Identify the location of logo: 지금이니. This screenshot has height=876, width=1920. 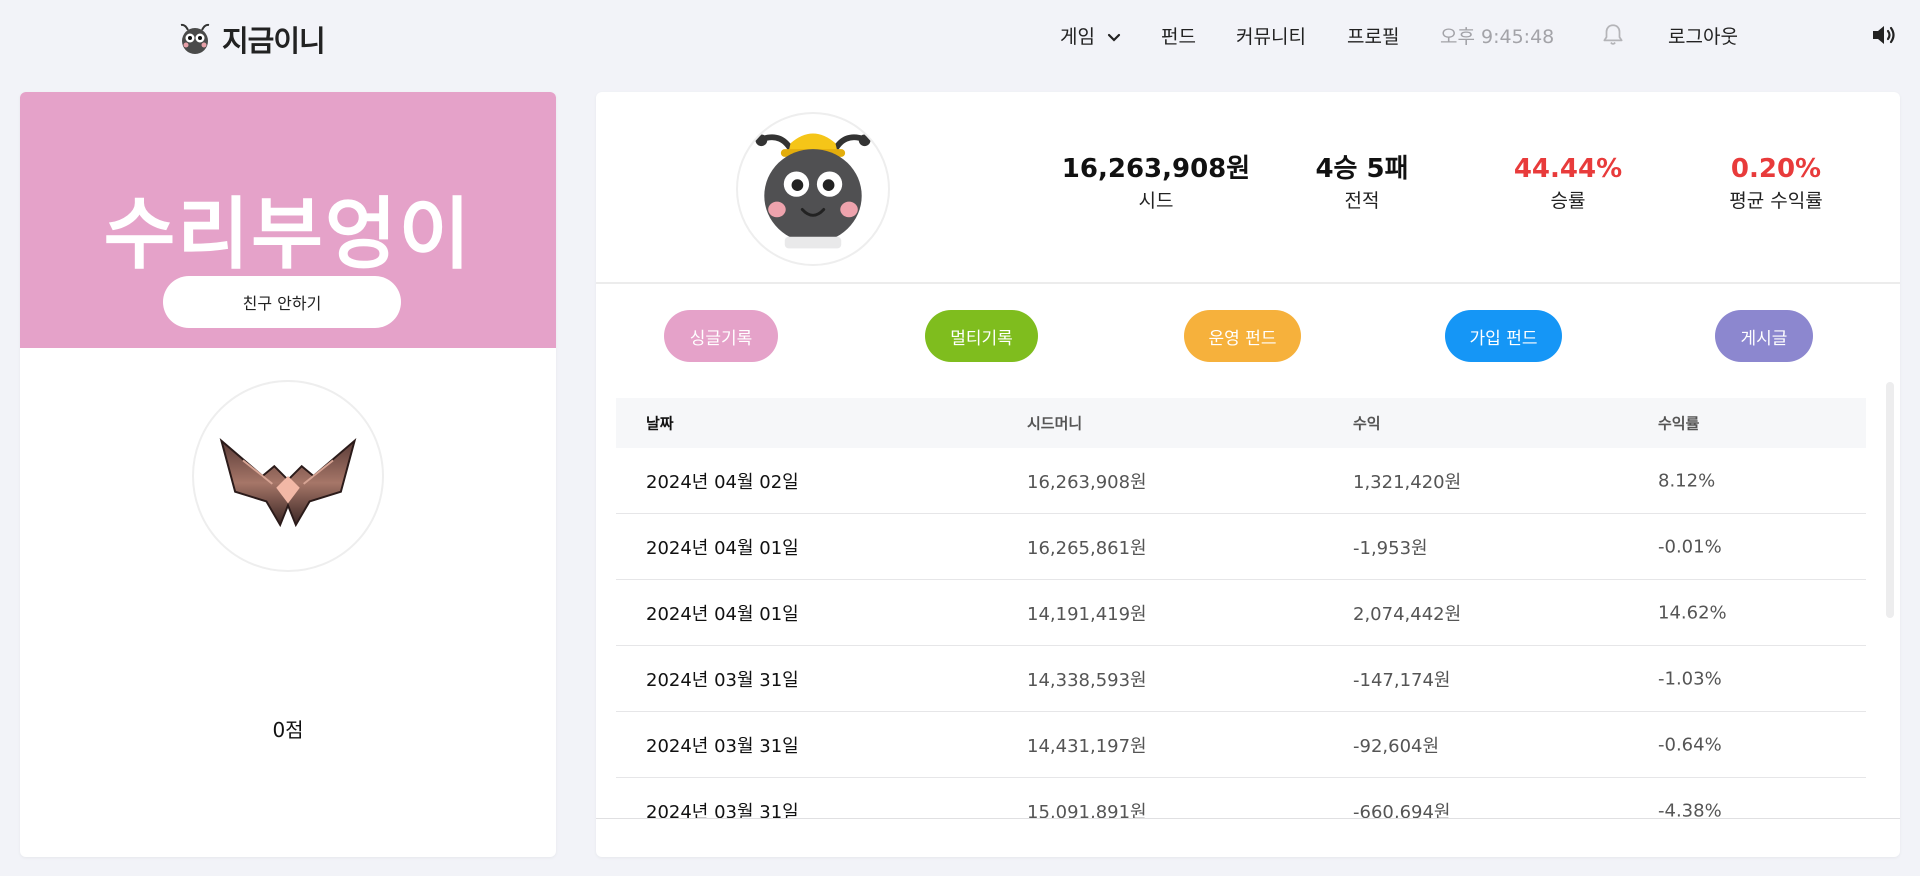
(252, 39).